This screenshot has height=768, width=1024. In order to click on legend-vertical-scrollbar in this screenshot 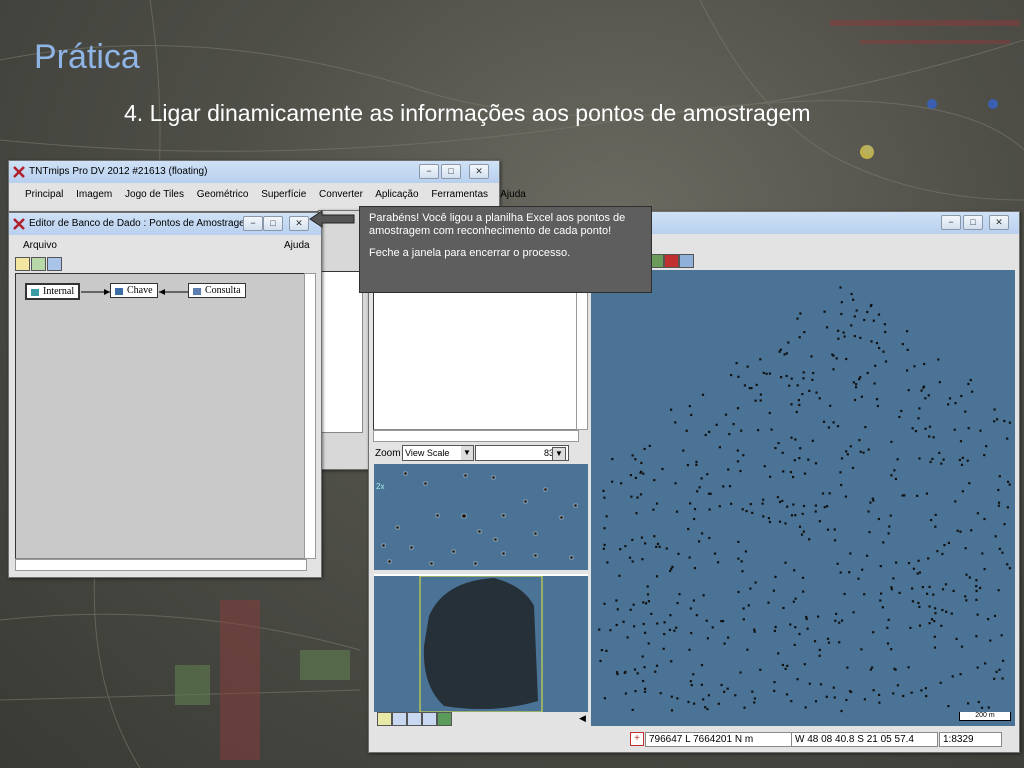, I will do `click(582, 350)`.